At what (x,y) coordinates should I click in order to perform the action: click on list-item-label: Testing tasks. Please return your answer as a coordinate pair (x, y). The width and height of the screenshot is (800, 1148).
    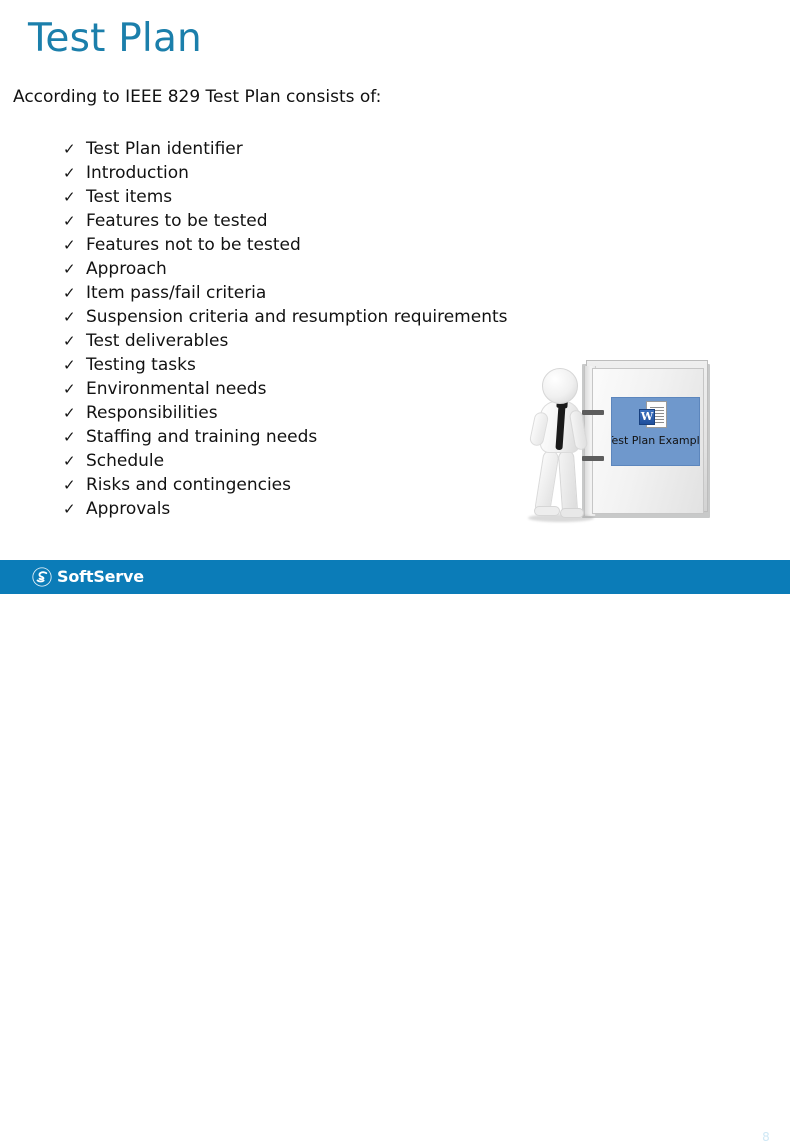
    Looking at the image, I should click on (141, 365).